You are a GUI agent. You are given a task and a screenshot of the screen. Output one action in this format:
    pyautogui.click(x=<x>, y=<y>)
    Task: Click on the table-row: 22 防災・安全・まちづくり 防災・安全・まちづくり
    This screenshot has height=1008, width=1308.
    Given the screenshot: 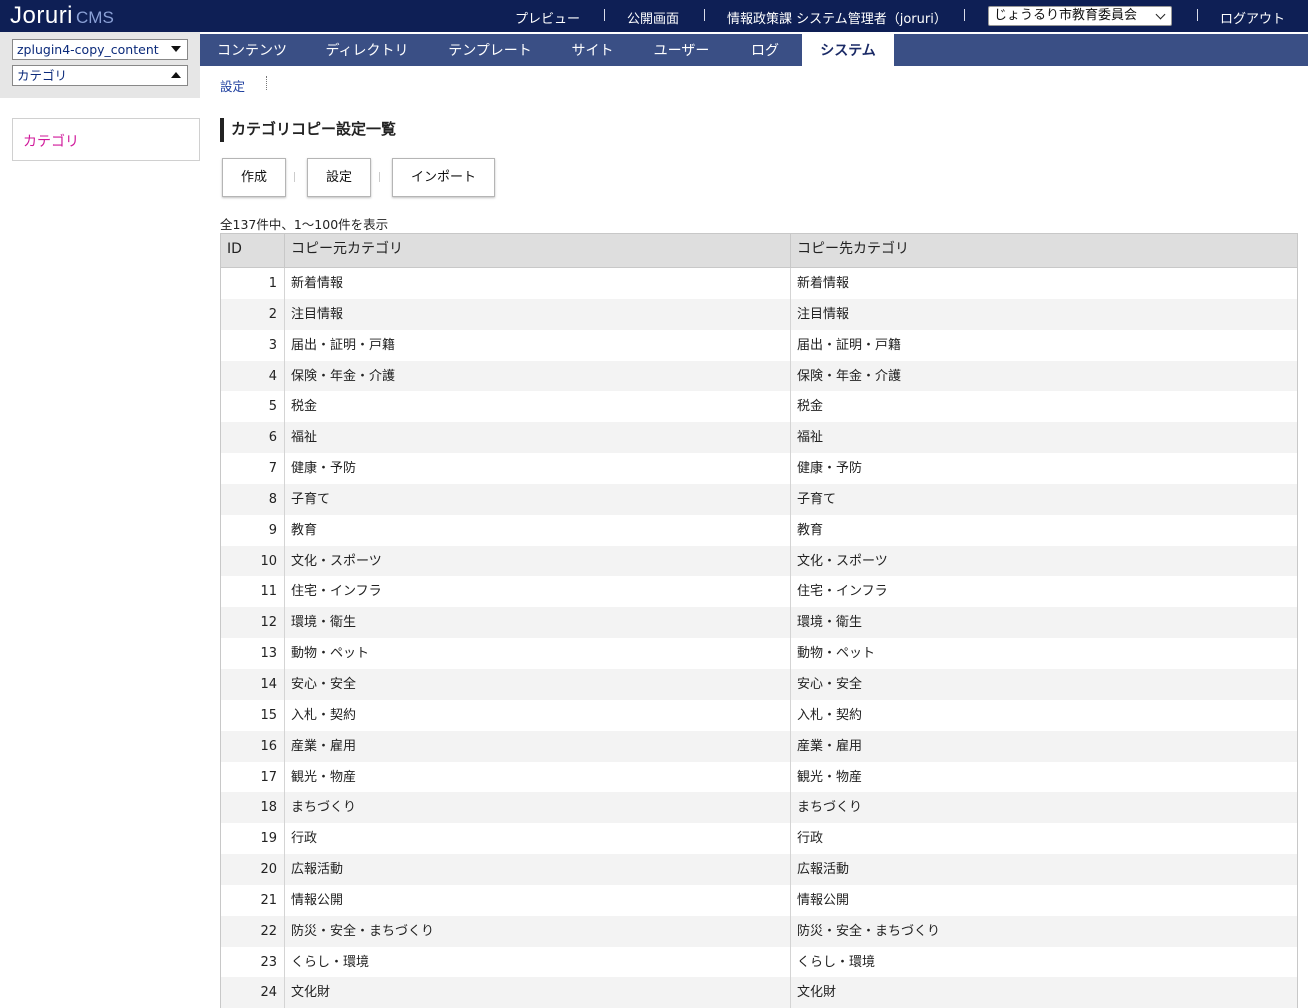 What is the action you would take?
    pyautogui.click(x=759, y=931)
    